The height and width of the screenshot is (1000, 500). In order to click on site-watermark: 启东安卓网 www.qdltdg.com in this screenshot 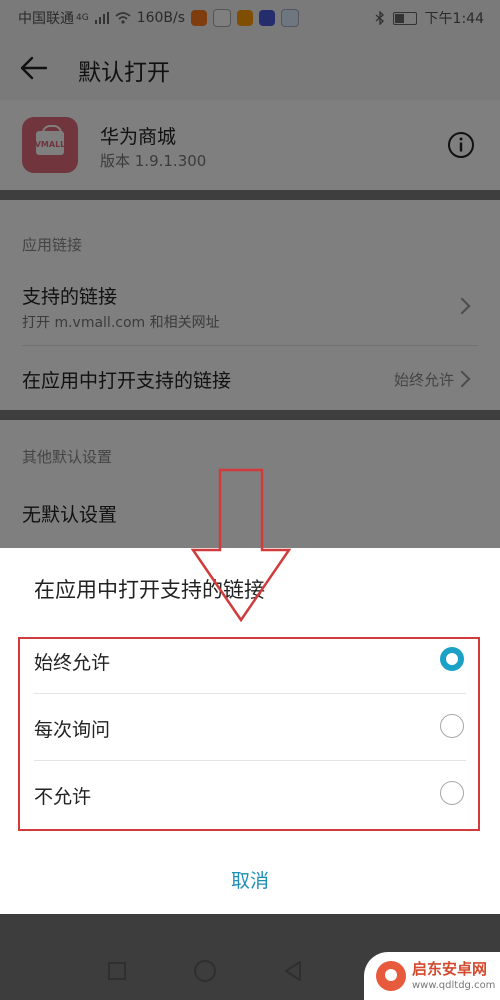, I will do `click(432, 976)`.